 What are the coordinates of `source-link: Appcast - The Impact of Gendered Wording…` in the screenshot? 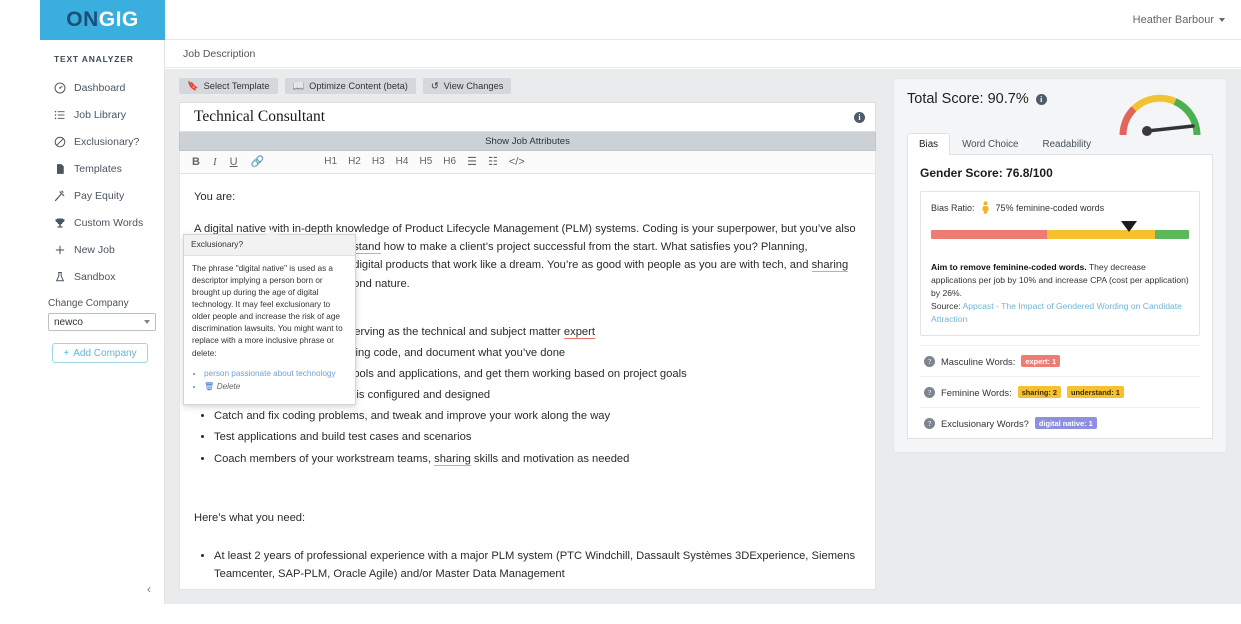 It's located at (1056, 312).